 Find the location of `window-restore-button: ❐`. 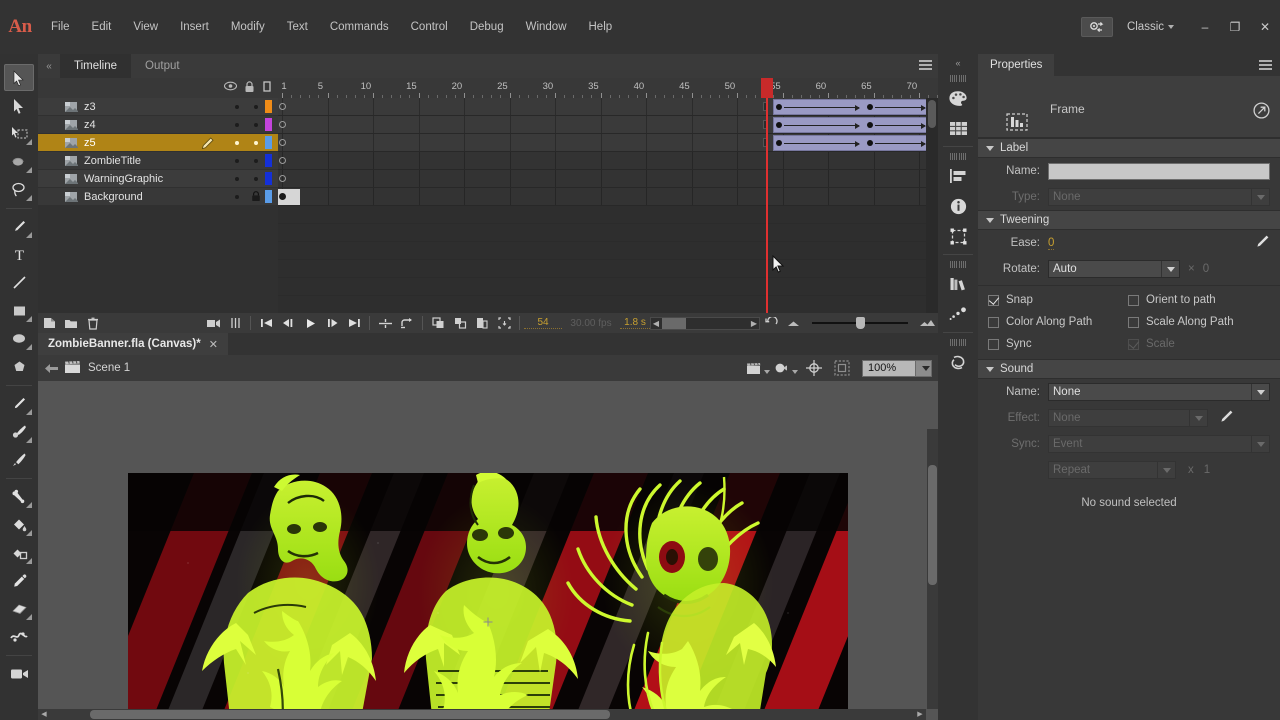

window-restore-button: ❐ is located at coordinates (1235, 27).